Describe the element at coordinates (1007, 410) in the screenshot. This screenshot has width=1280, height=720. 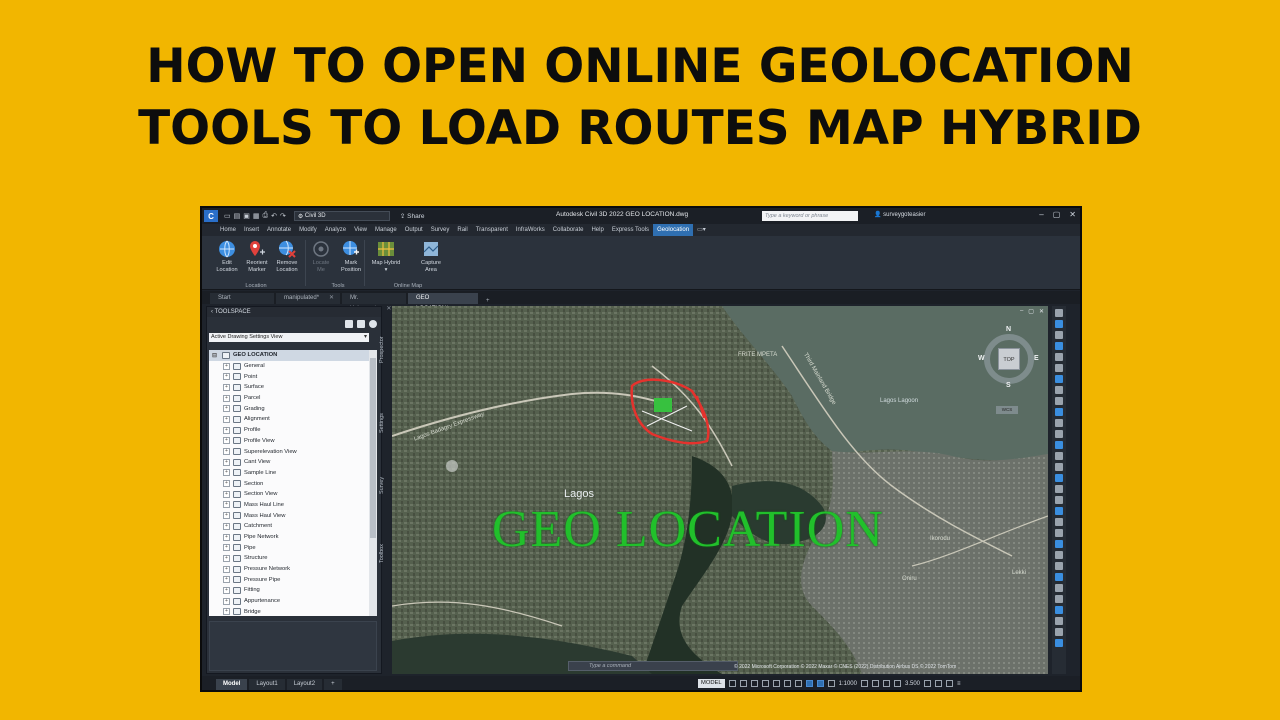
I see `wcs-menu: WCS` at that location.